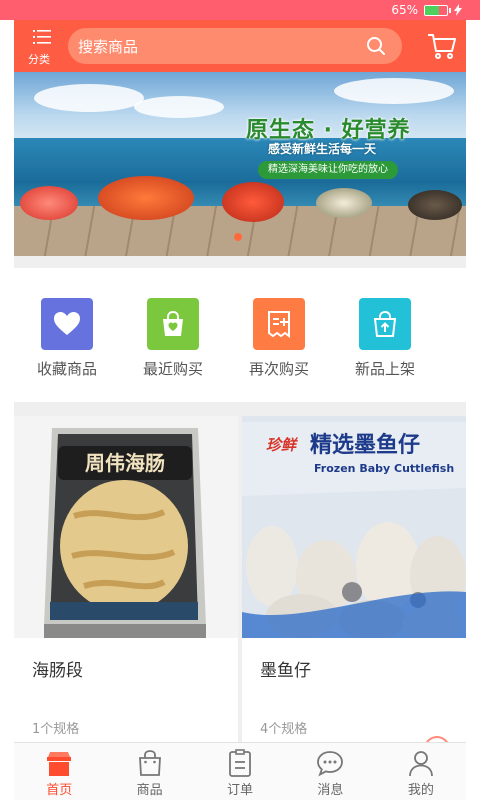 The width and height of the screenshot is (480, 800). Describe the element at coordinates (56, 729) in the screenshot. I see `product-spec: 1个规格` at that location.